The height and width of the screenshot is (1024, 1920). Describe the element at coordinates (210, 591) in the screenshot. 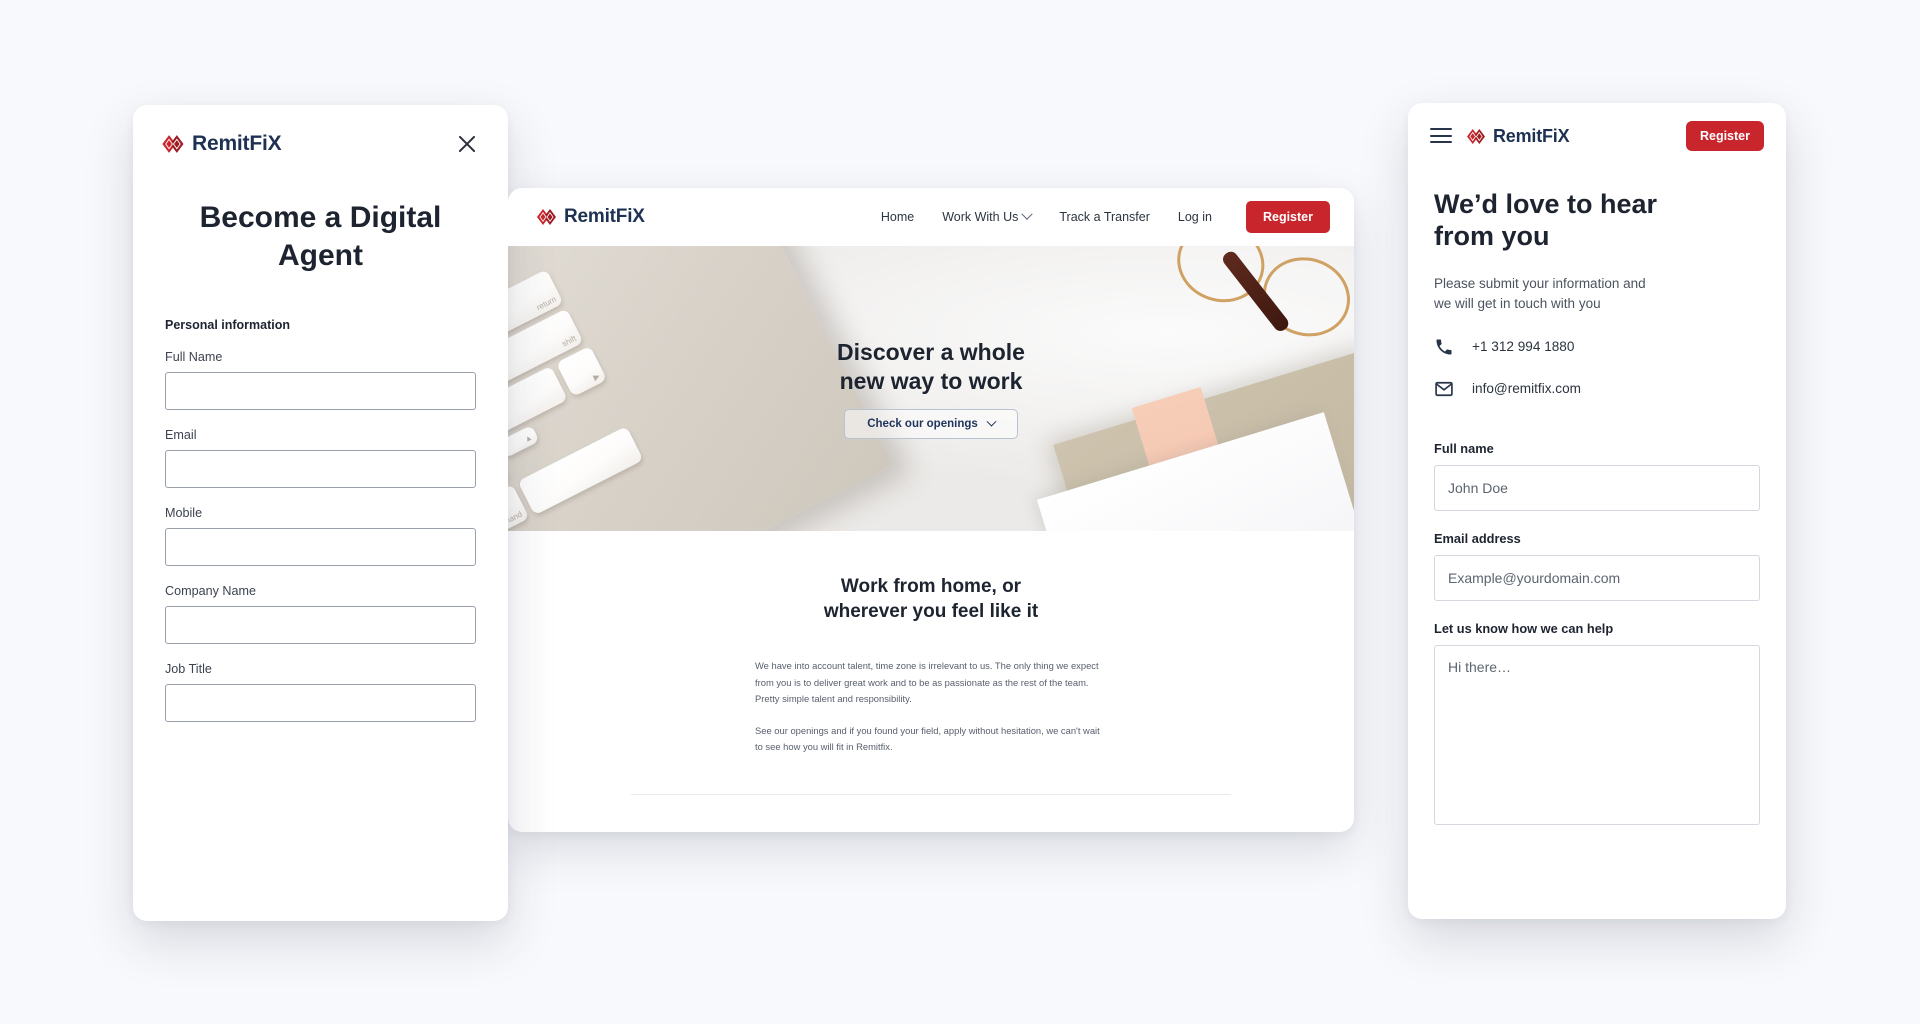

I see `field-company-name-label: Company Name` at that location.